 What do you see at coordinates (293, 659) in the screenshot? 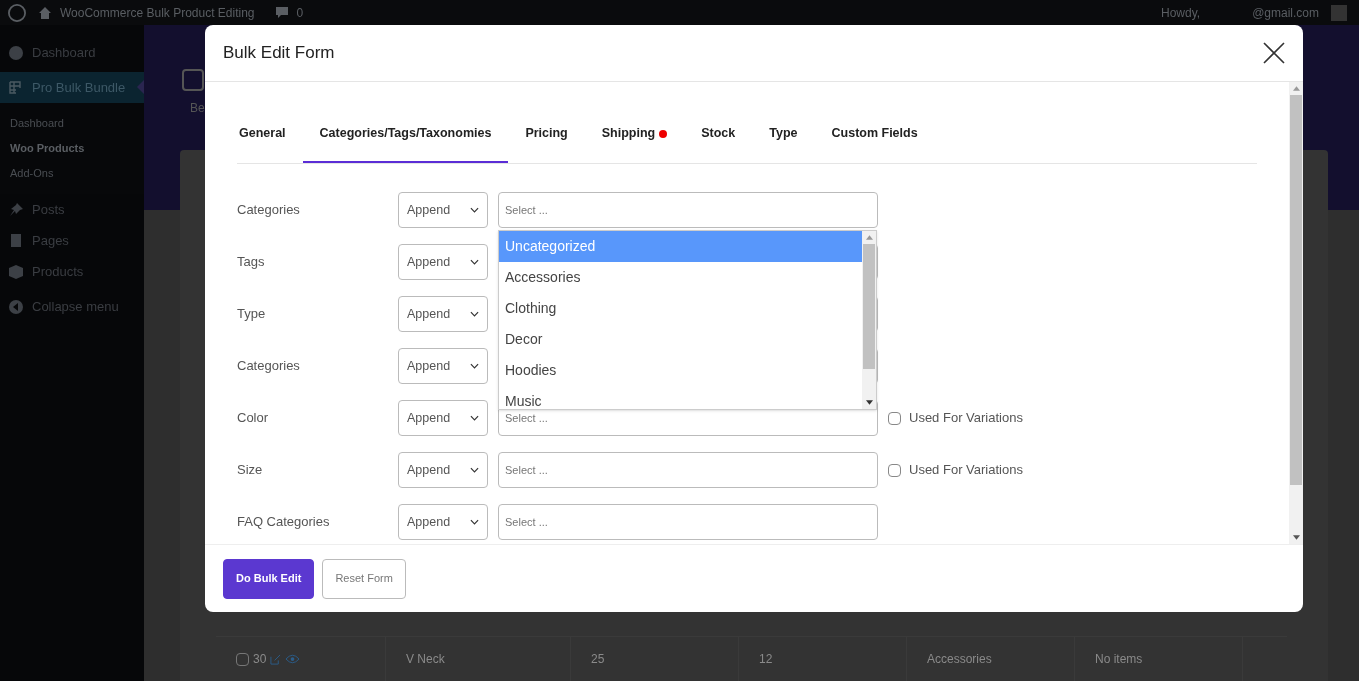
I see `eye-icon` at bounding box center [293, 659].